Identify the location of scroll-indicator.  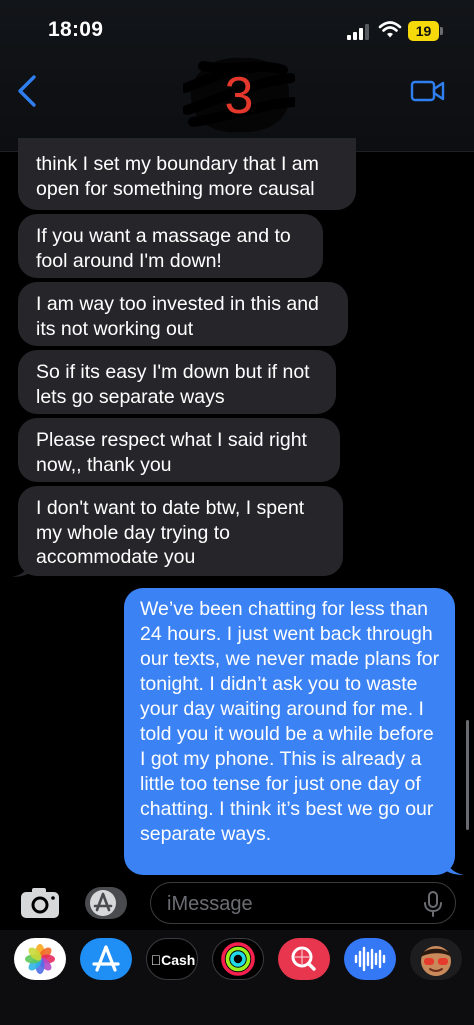
(467, 775).